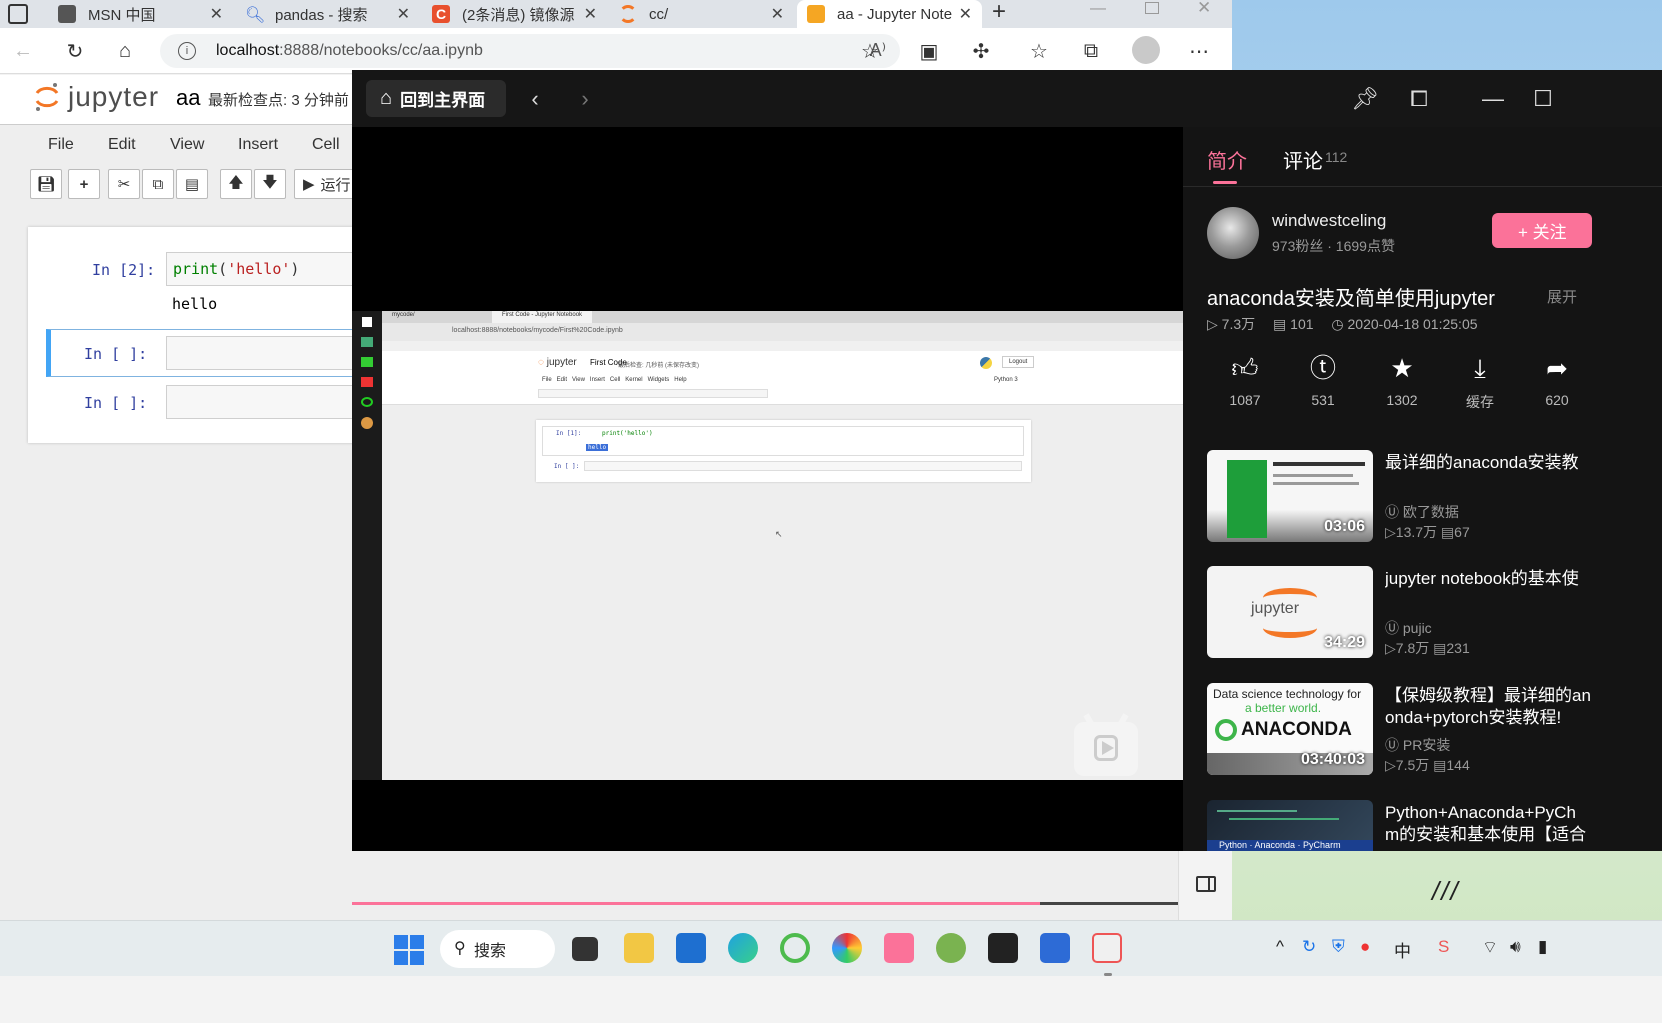 The image size is (1662, 1023). What do you see at coordinates (84, 184) in the screenshot?
I see `insert-cell-icon: +` at bounding box center [84, 184].